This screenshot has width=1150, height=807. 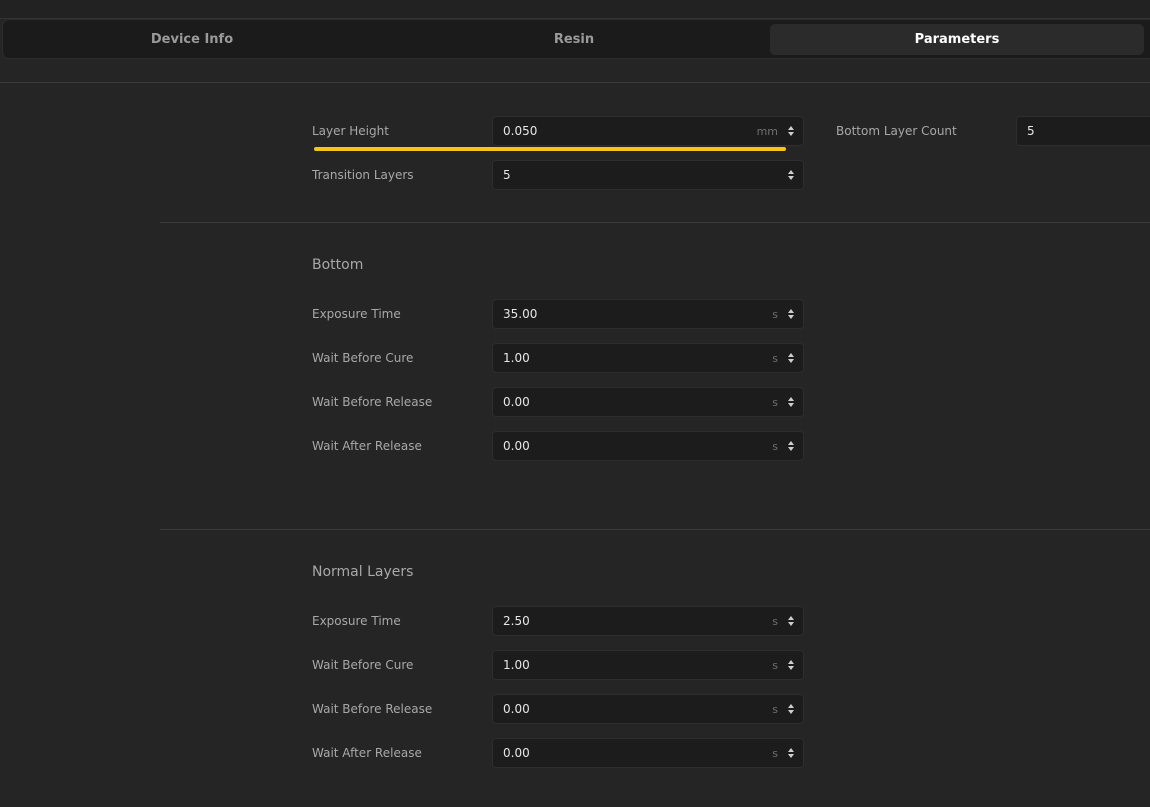 I want to click on bottom-wait-before-cure-field: s, so click(x=648, y=358).